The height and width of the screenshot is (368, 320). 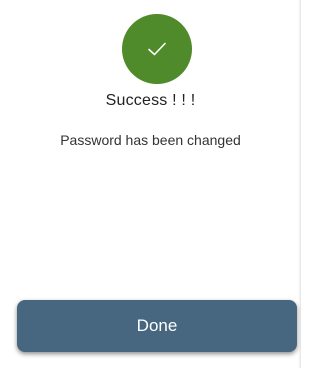 What do you see at coordinates (150, 100) in the screenshot?
I see `success-title: Success ! ! !` at bounding box center [150, 100].